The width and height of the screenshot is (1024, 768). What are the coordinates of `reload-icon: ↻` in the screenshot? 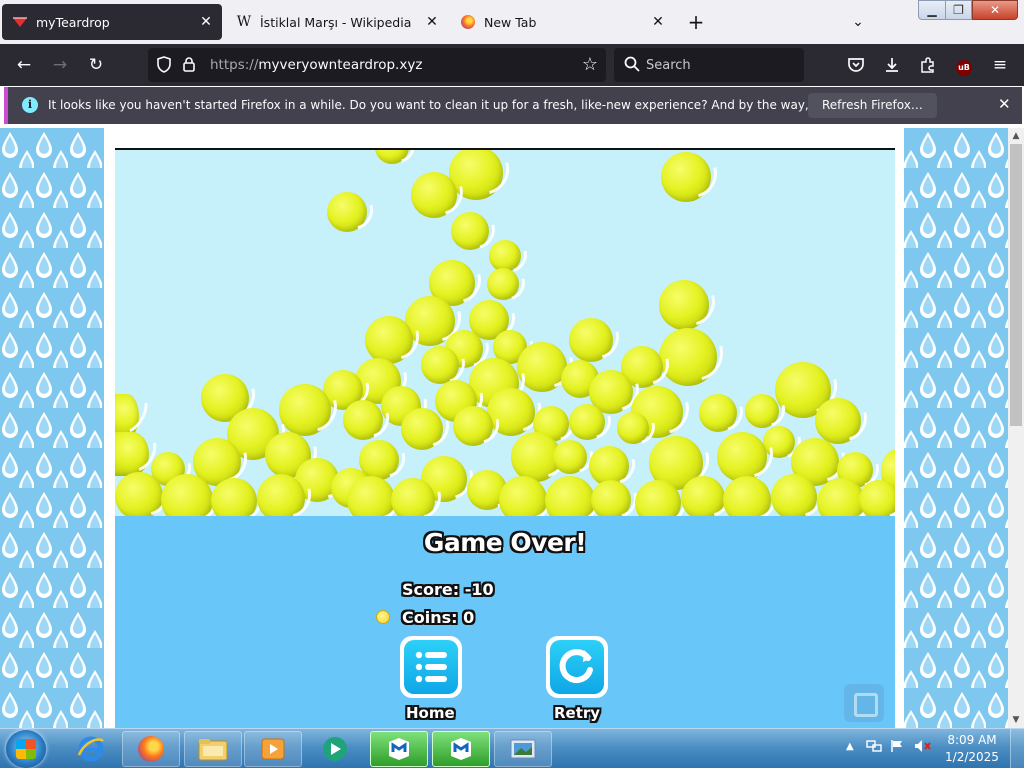 It's located at (96, 65).